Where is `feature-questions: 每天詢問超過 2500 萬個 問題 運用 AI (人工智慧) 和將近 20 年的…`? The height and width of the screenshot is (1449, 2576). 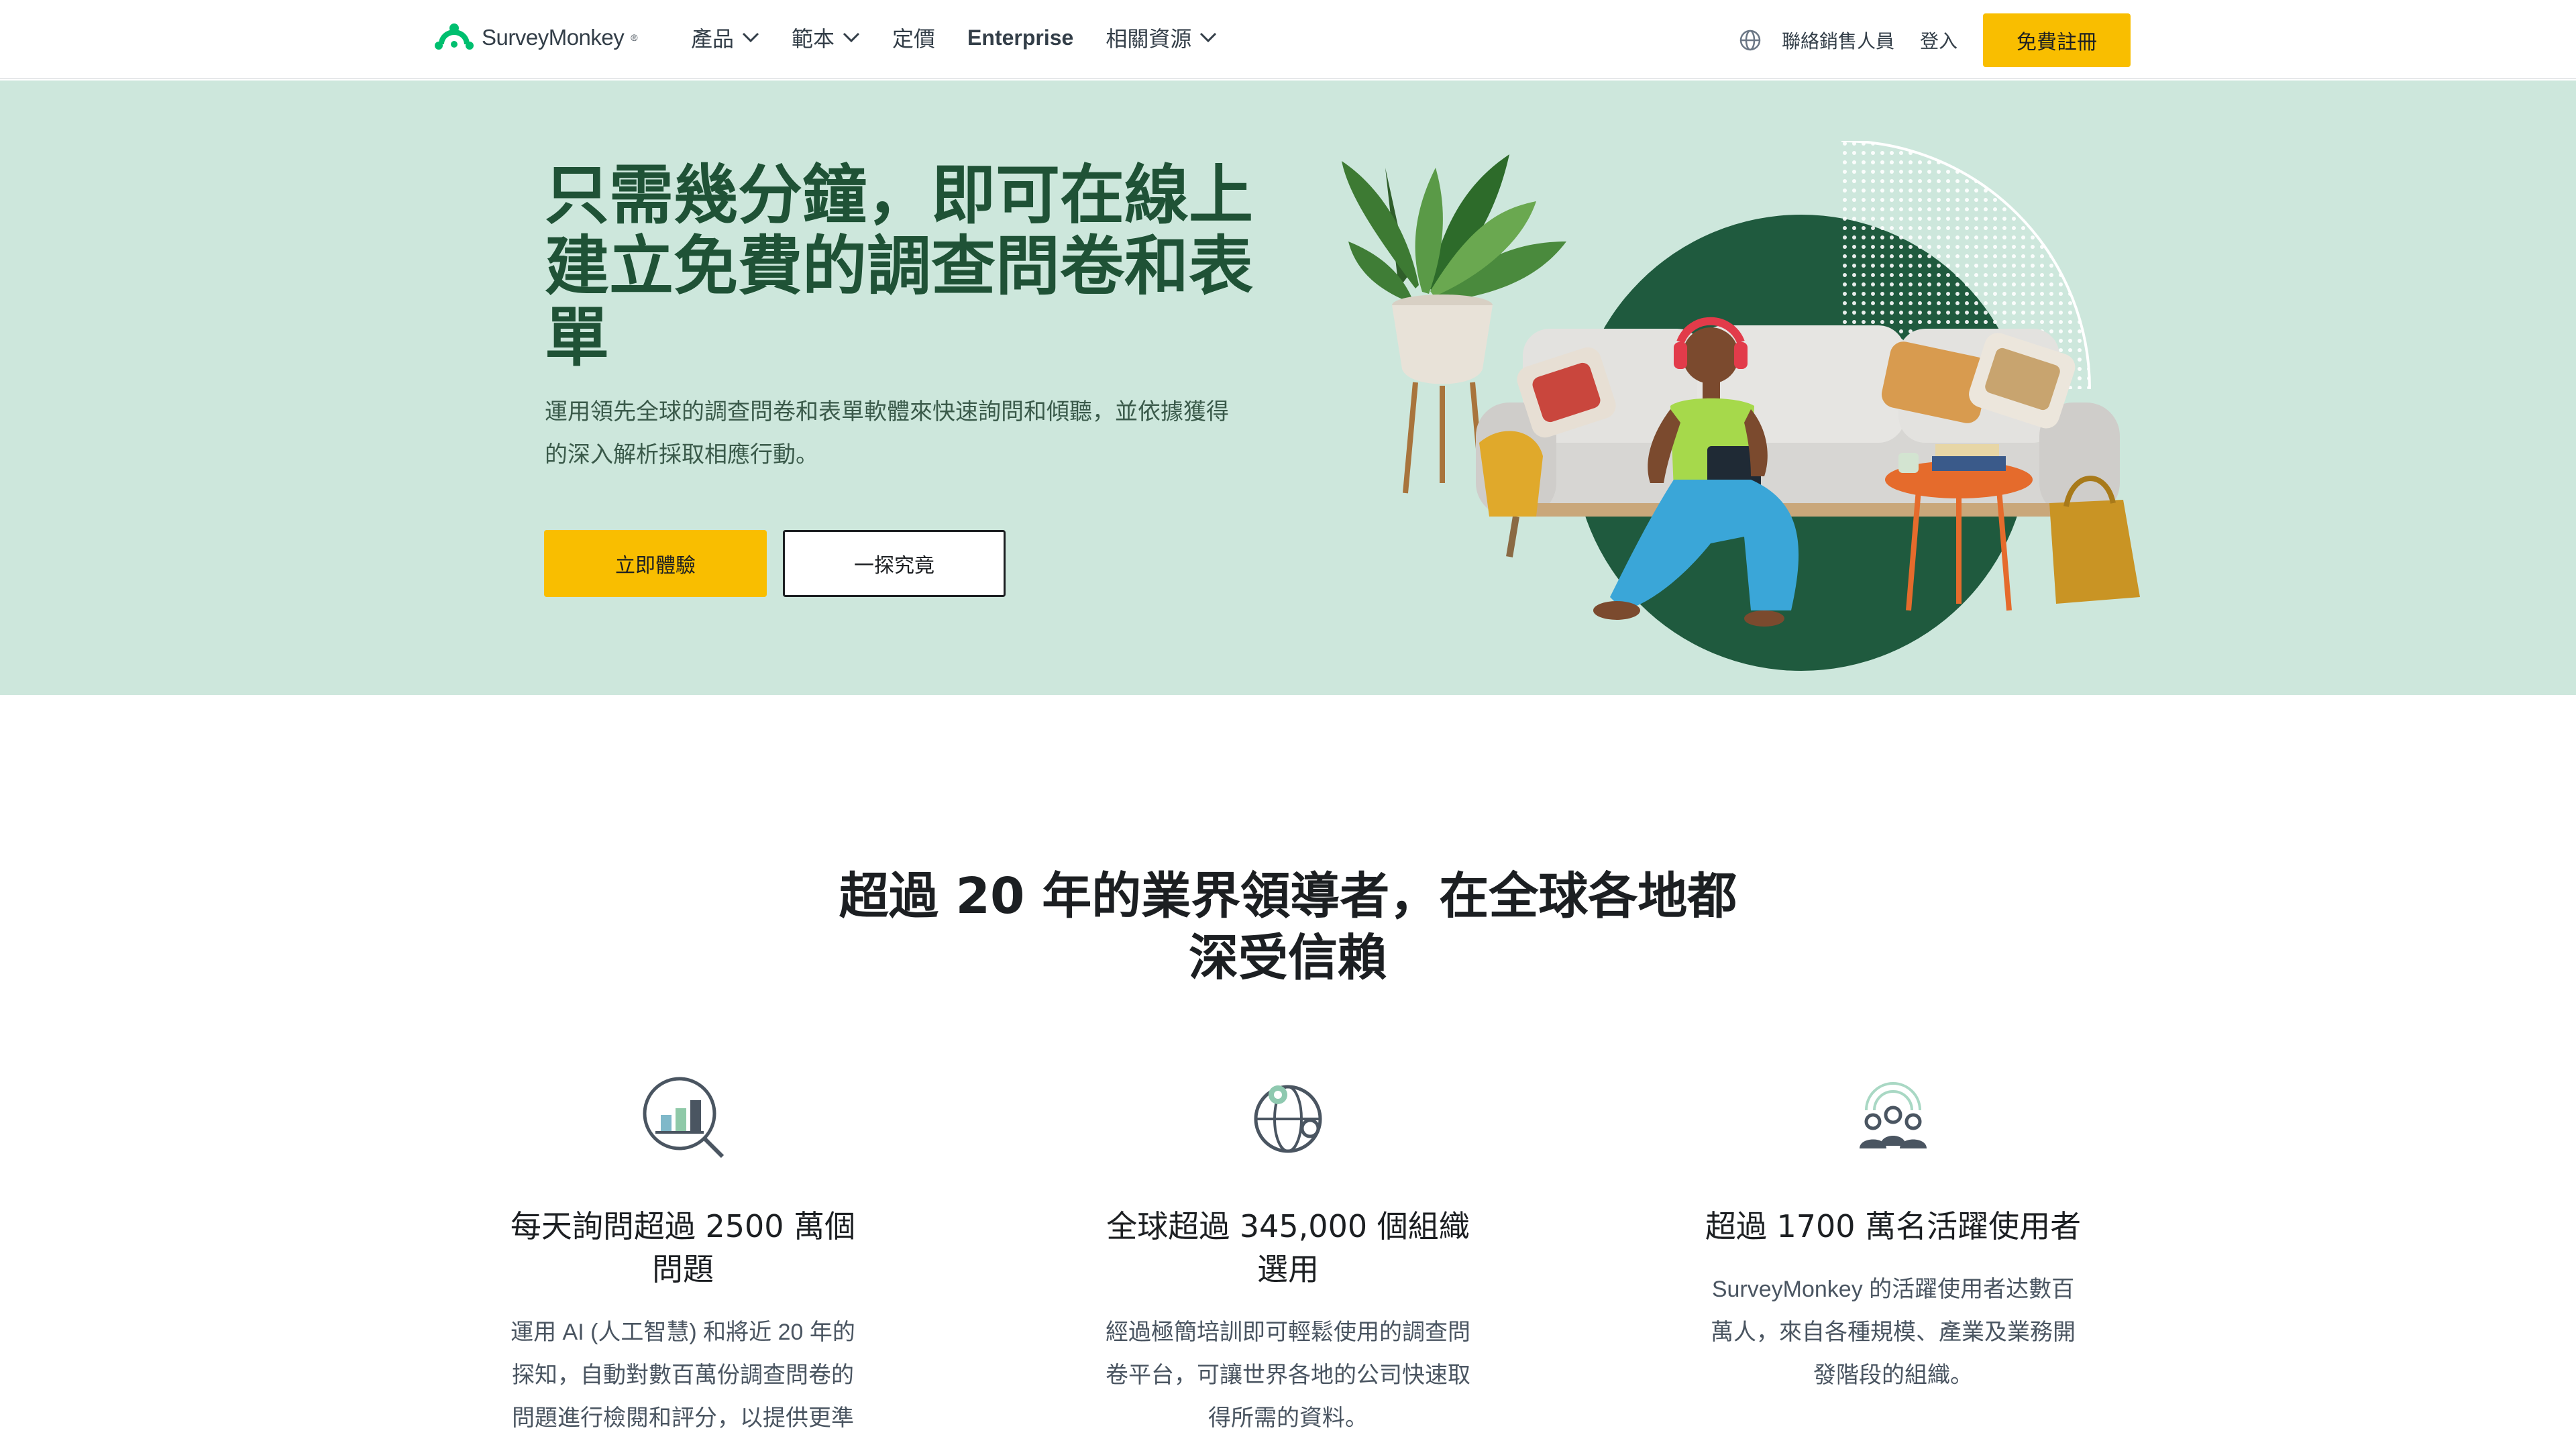
feature-questions: 每天詢問超過 2500 萬個 問題 運用 AI (人工智慧) 和將近 20 年的… is located at coordinates (683, 1256).